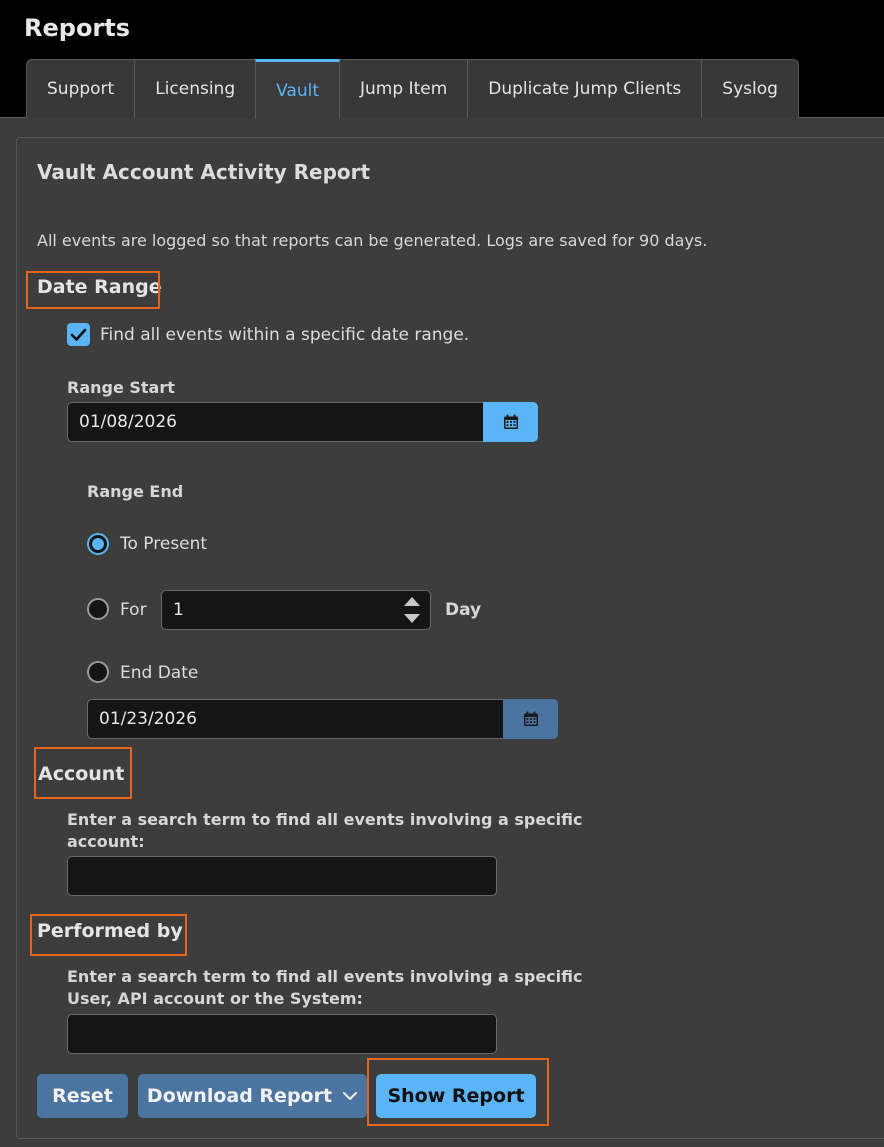 The width and height of the screenshot is (884, 1147). What do you see at coordinates (77, 28) in the screenshot?
I see `app-title: Reports` at bounding box center [77, 28].